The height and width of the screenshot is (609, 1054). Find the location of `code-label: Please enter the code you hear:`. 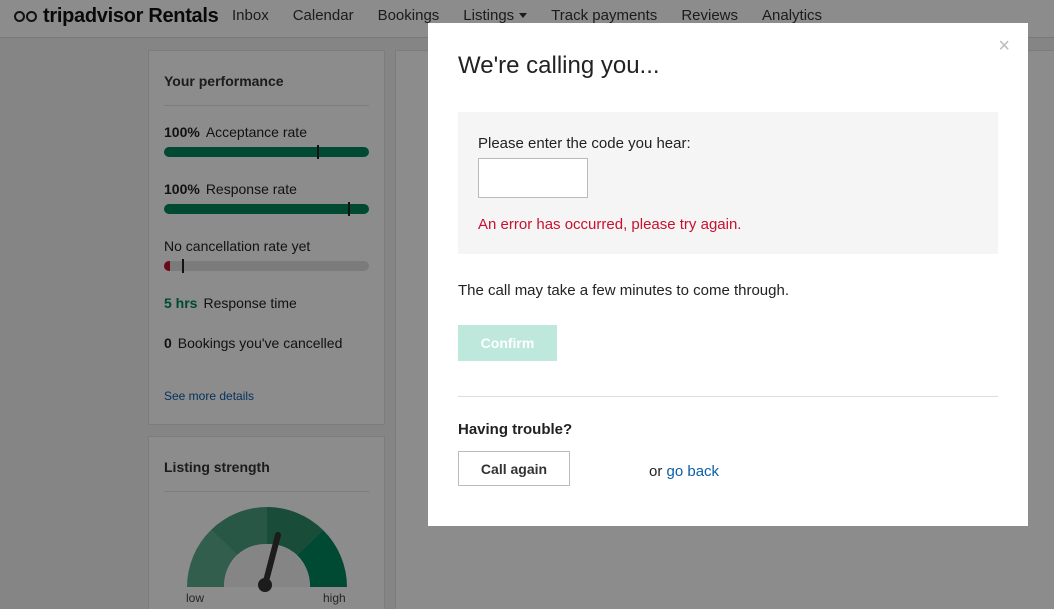

code-label: Please enter the code you hear: is located at coordinates (584, 143).